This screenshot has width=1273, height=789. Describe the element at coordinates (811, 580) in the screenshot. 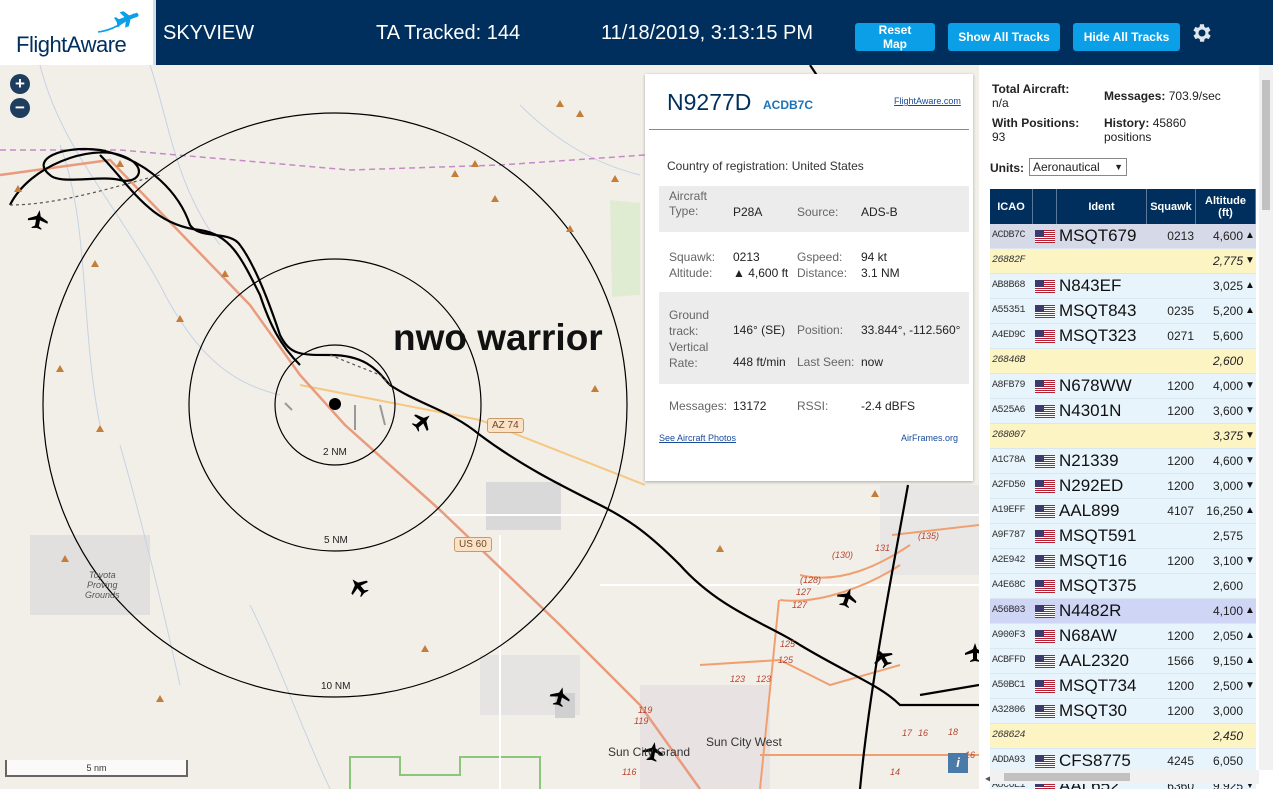

I see `road-number: (128)` at that location.